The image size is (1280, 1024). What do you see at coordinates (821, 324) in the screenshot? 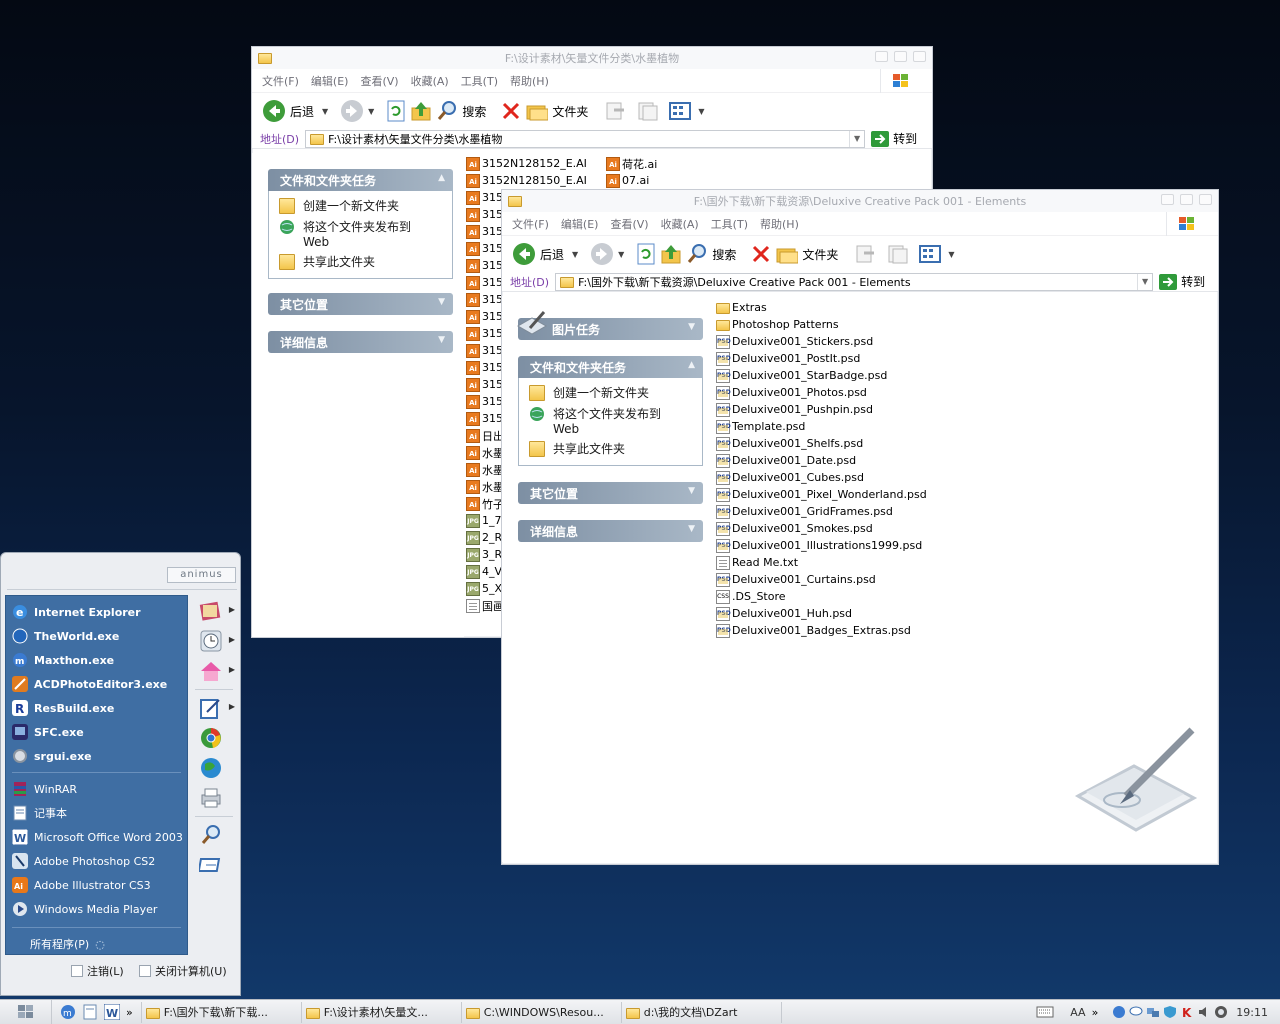
I see `file-item: Photoshop Patterns` at bounding box center [821, 324].